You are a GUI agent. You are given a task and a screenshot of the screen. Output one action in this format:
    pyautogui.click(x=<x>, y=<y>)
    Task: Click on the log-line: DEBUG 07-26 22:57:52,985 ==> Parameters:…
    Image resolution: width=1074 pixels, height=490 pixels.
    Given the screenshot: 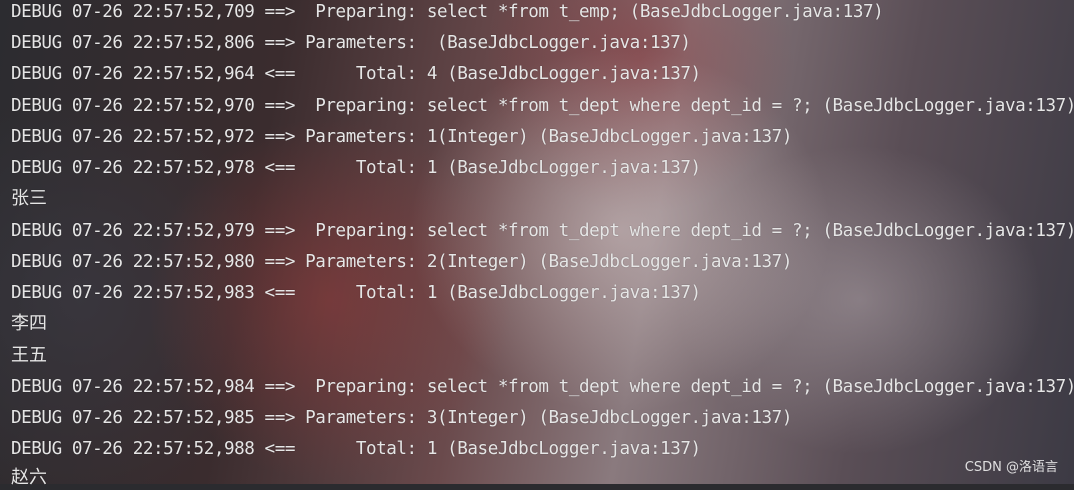 What is the action you would take?
    pyautogui.click(x=401, y=418)
    